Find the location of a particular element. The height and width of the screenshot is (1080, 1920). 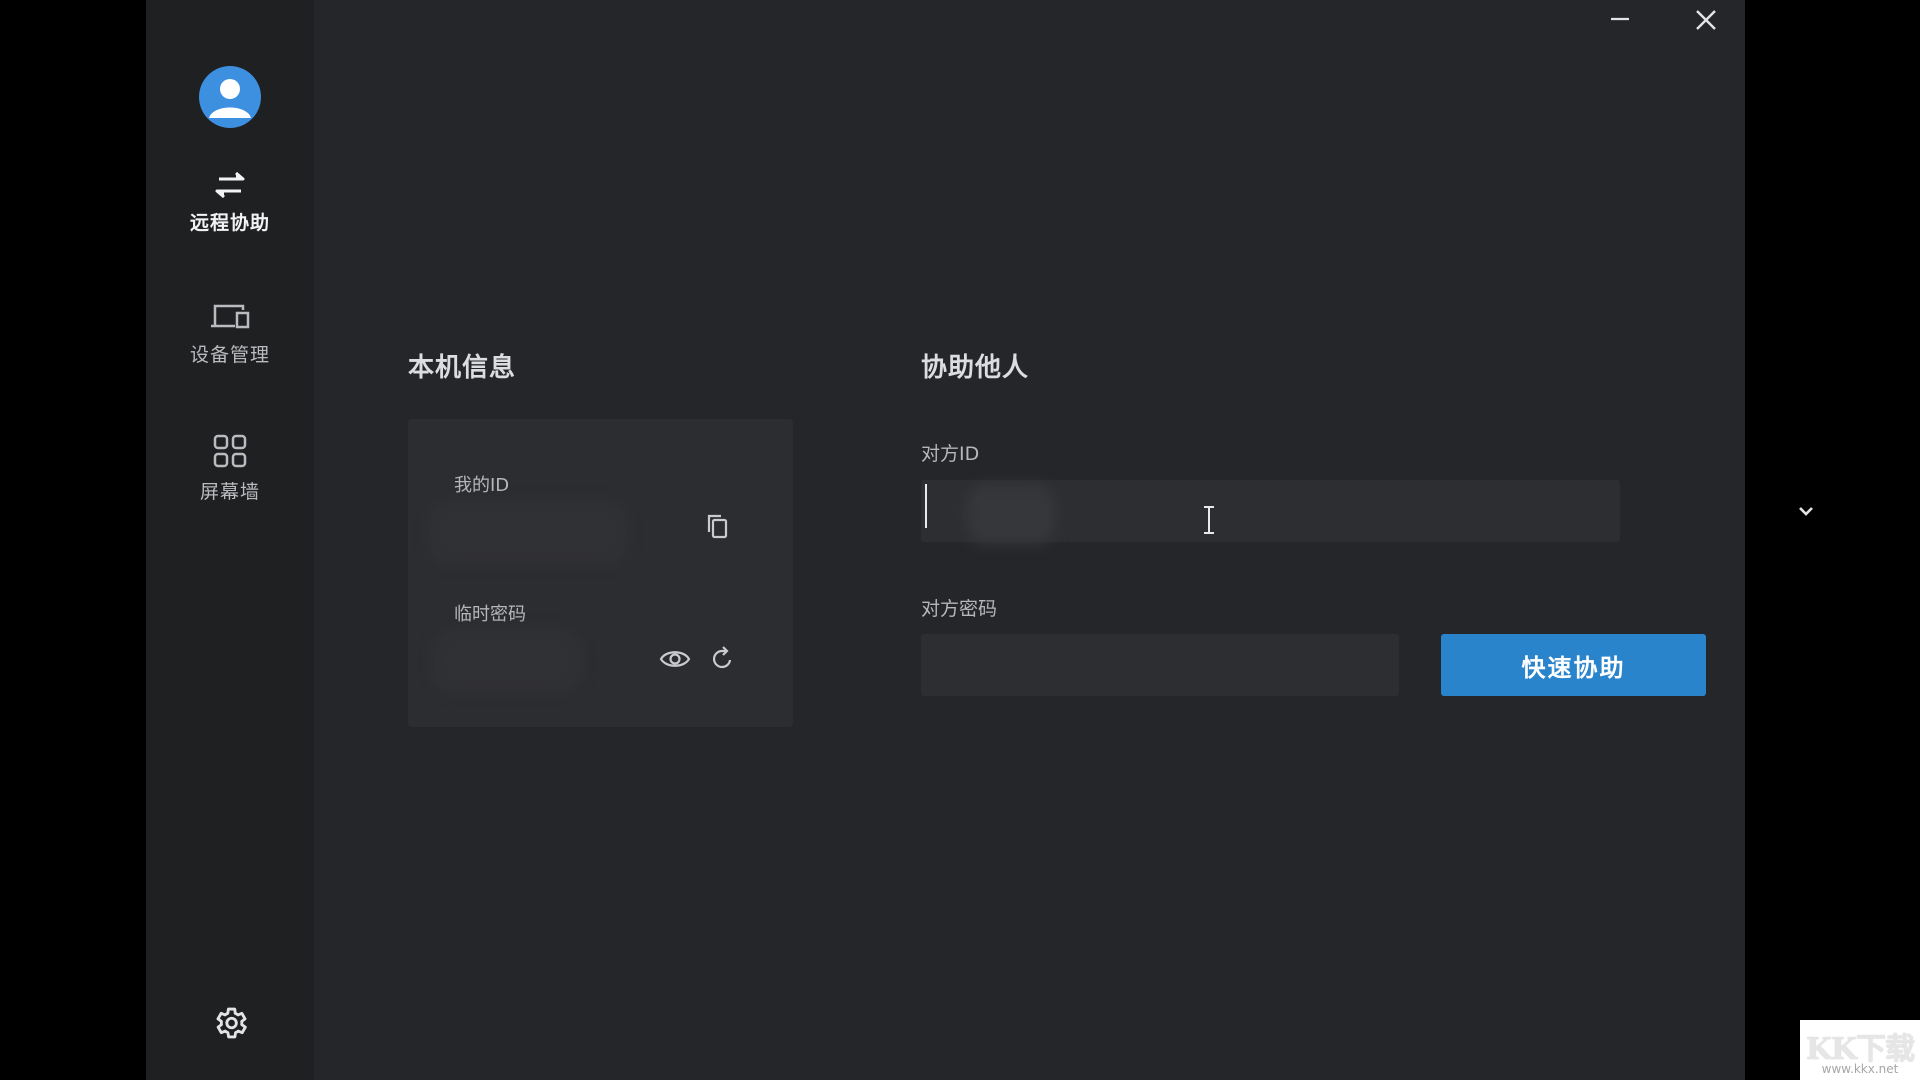

local-info-title: 本机信息 is located at coordinates (462, 368).